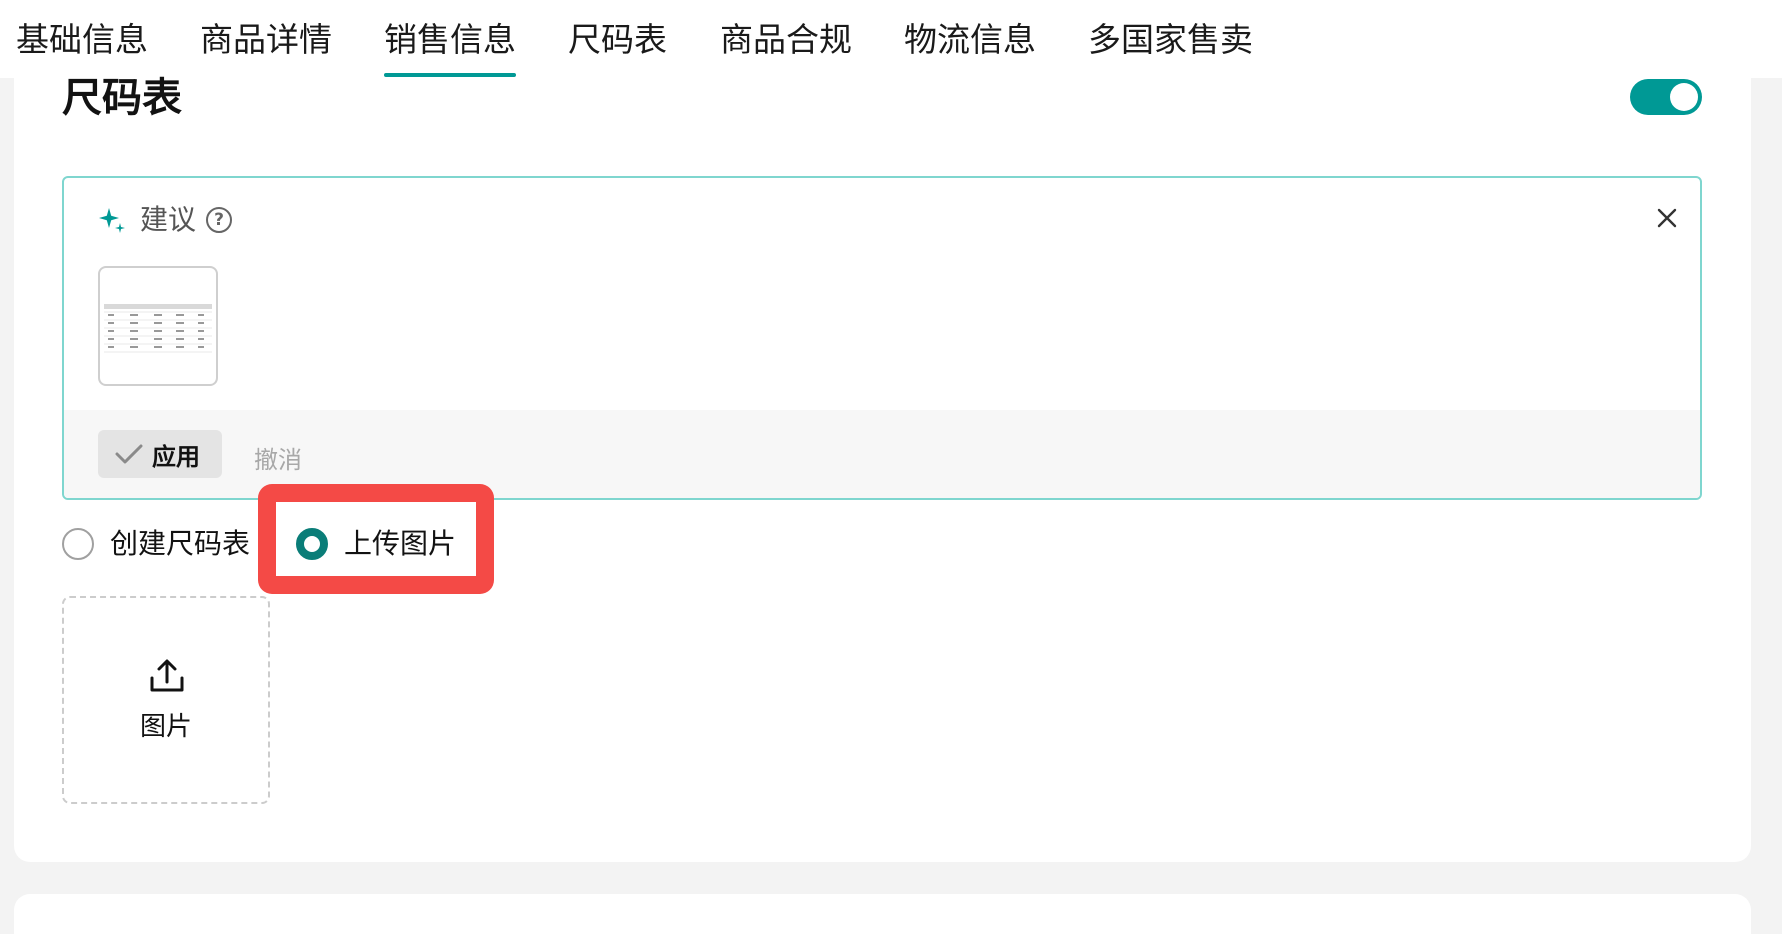  Describe the element at coordinates (970, 40) in the screenshot. I see `tab-logistics: 物流信息` at that location.